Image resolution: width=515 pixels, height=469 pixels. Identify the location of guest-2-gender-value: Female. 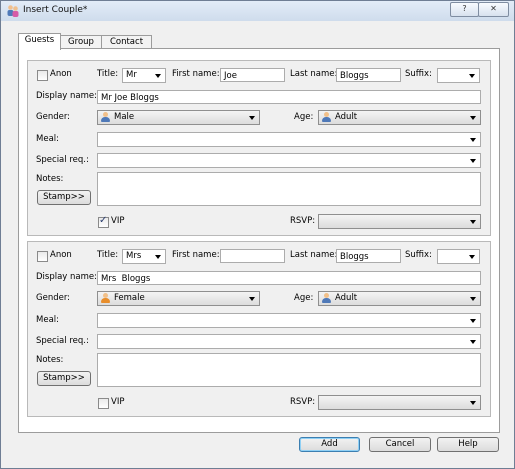
(129, 298).